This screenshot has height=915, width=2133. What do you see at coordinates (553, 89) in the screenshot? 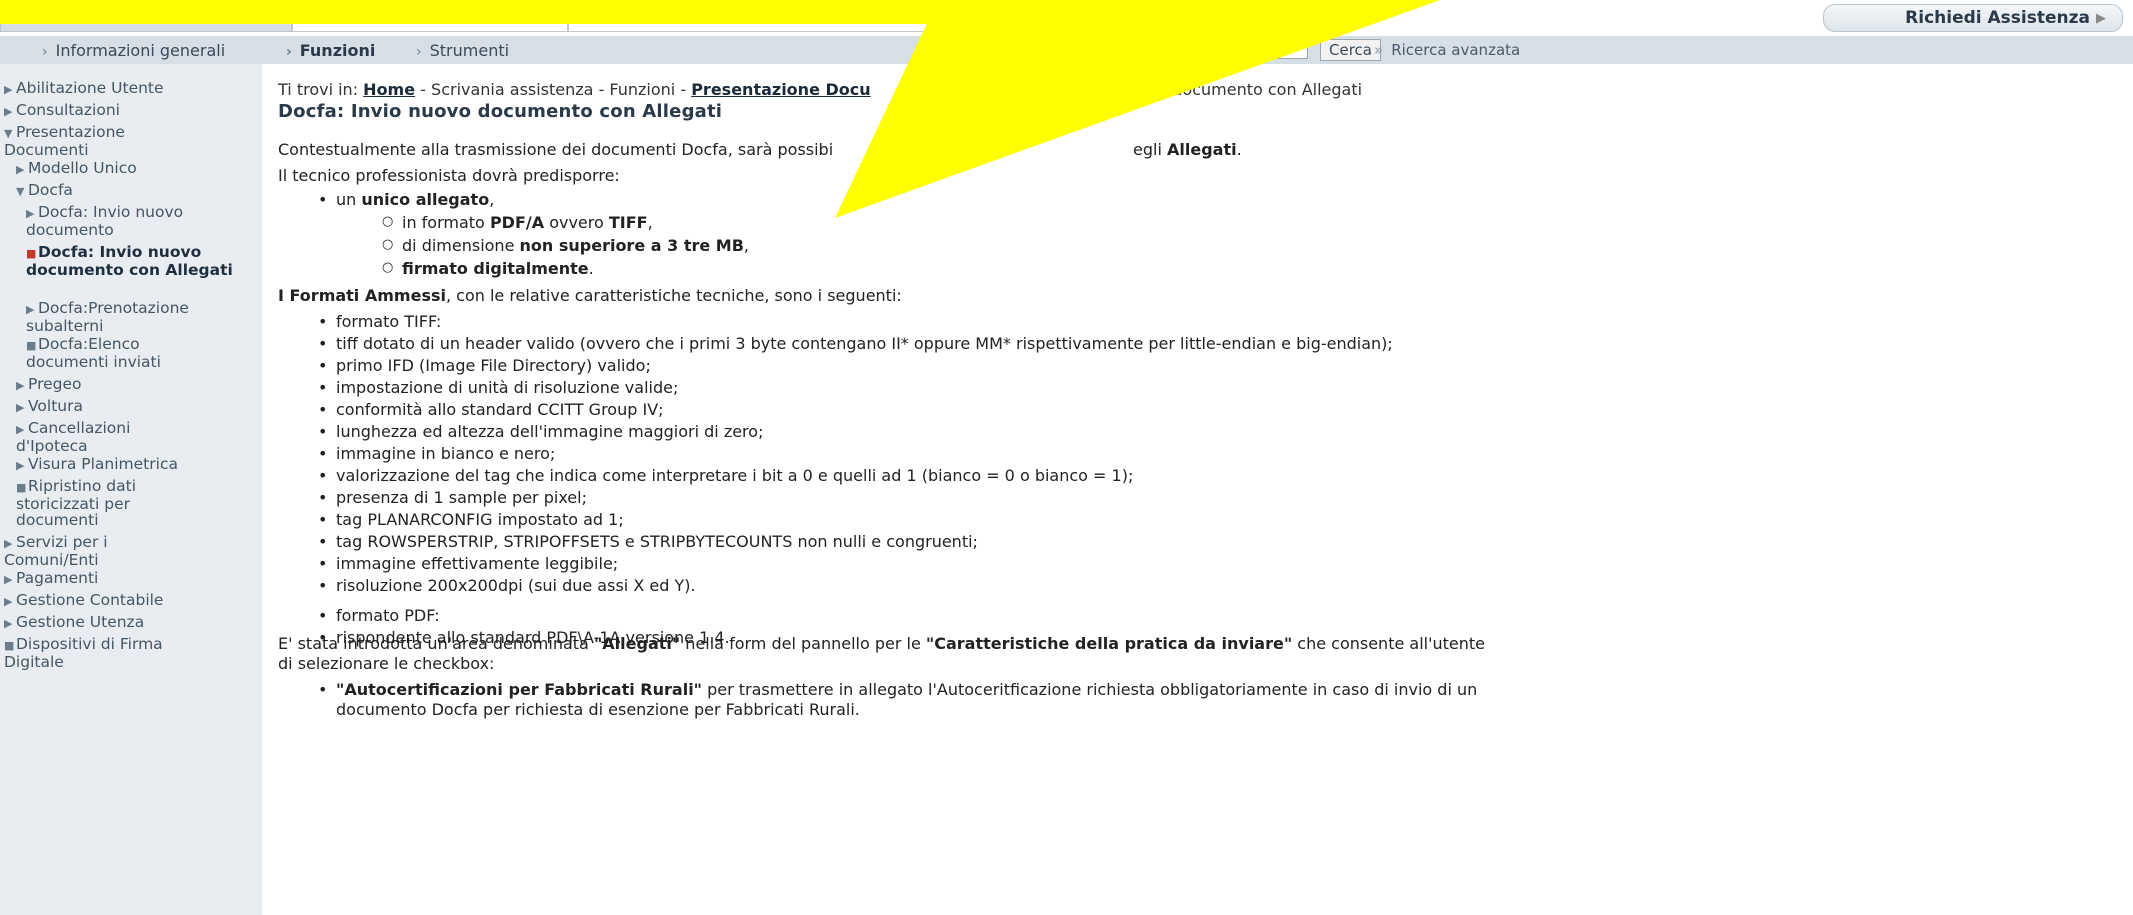
I see `breadcrumb-text: - Scrivania assistenza - Funzioni -` at bounding box center [553, 89].